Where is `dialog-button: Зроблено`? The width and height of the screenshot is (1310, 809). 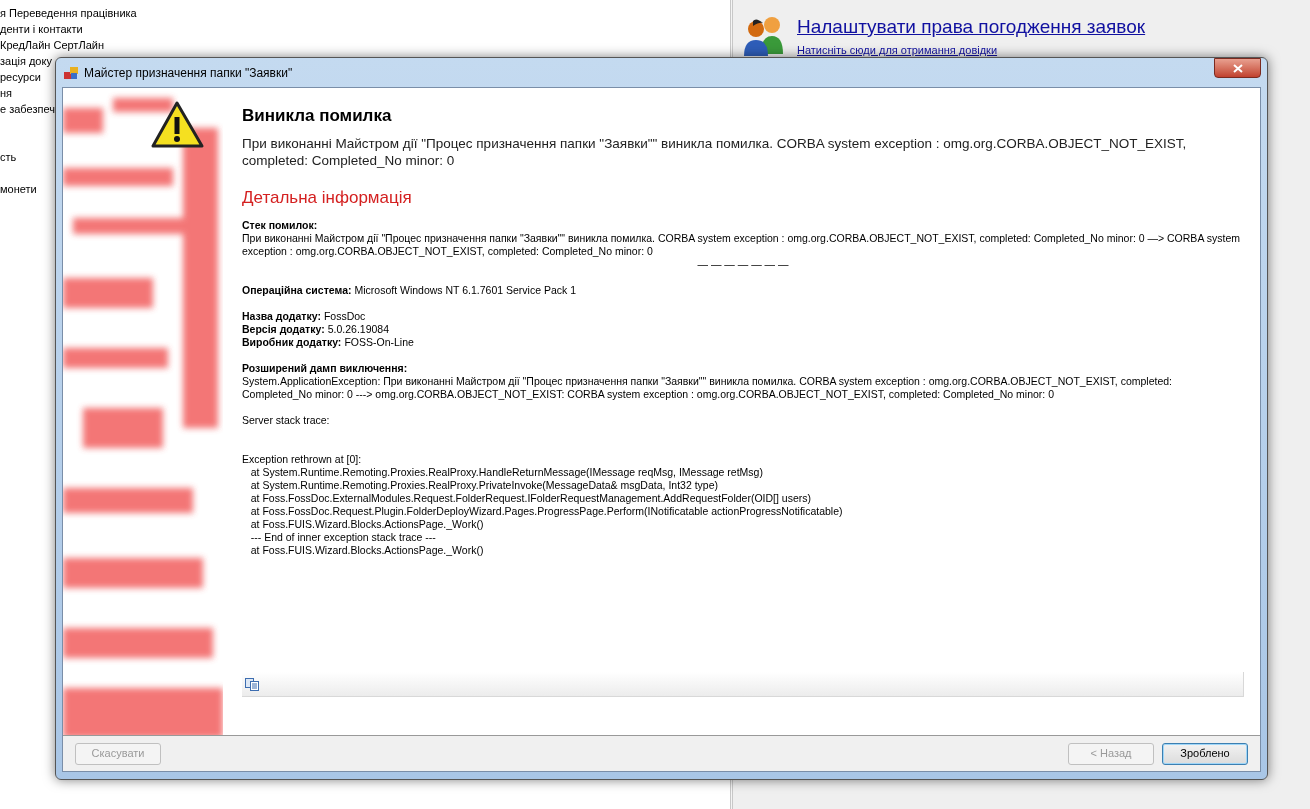
dialog-button: Зроблено is located at coordinates (1205, 753).